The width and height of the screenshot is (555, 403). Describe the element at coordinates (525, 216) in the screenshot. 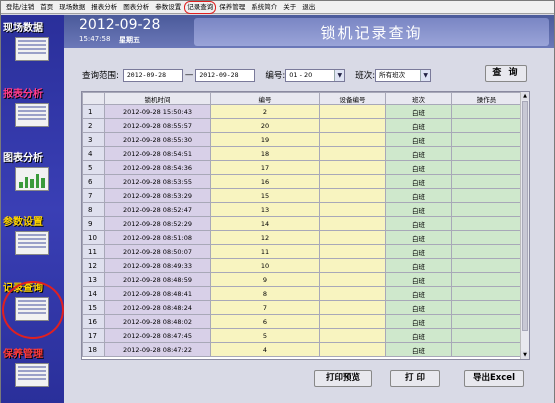

I see `scrollbar-thumb` at that location.